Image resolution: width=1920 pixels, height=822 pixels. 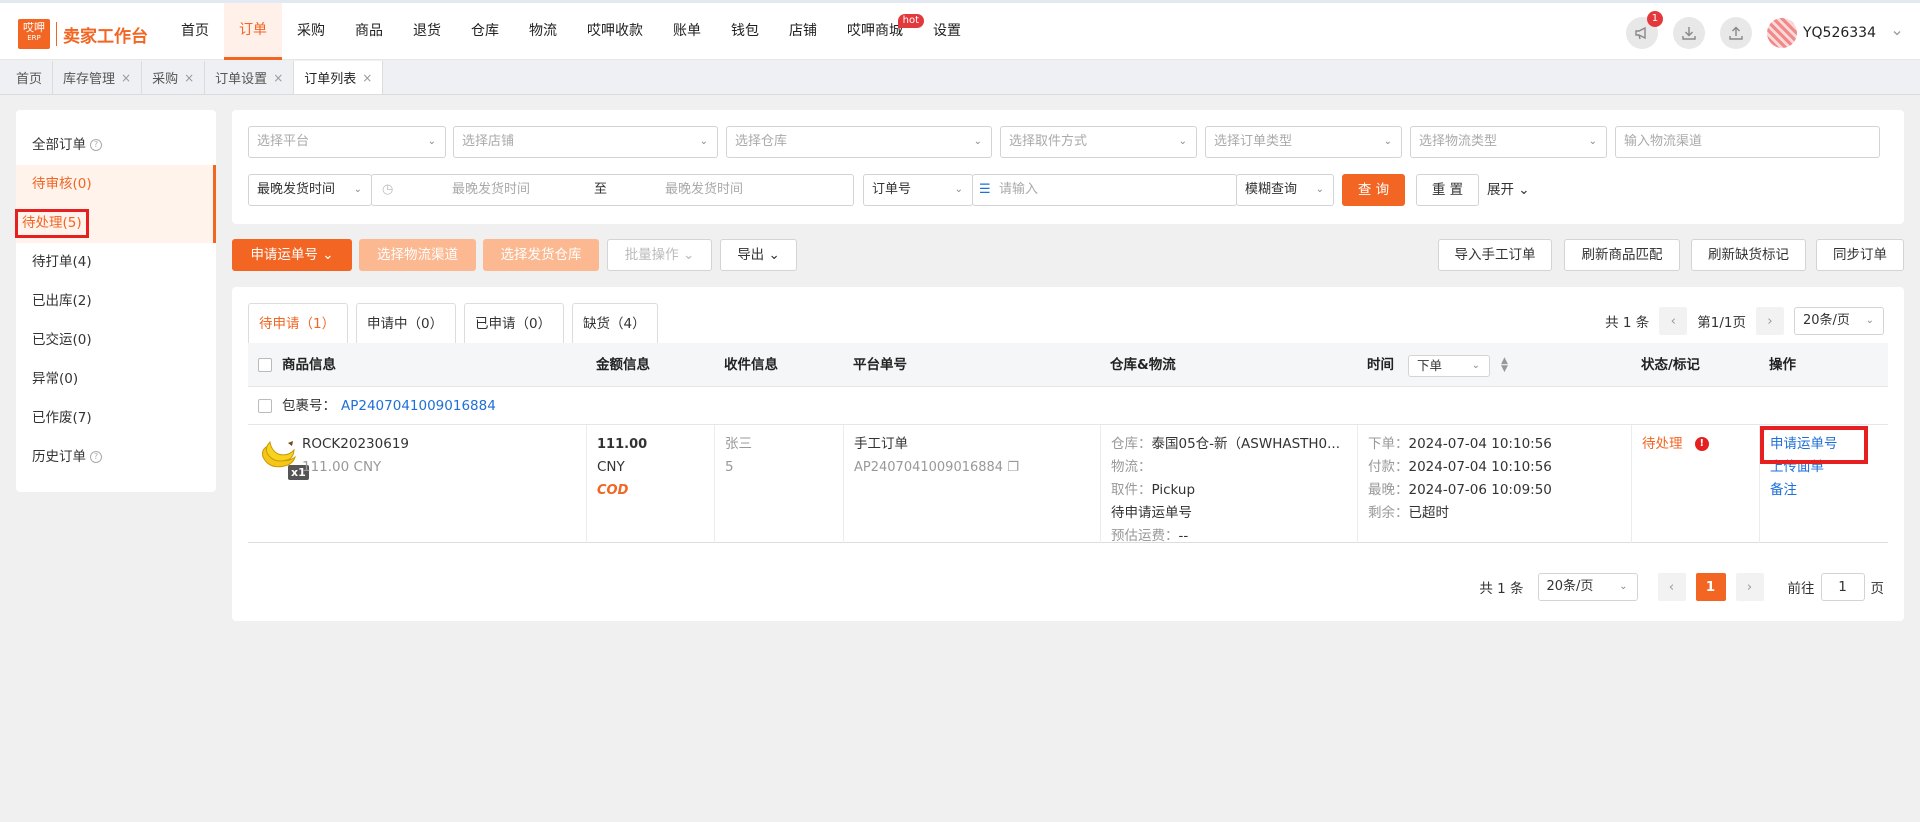 I want to click on choose-warehouse-button: 选择发货仓库, so click(x=541, y=255).